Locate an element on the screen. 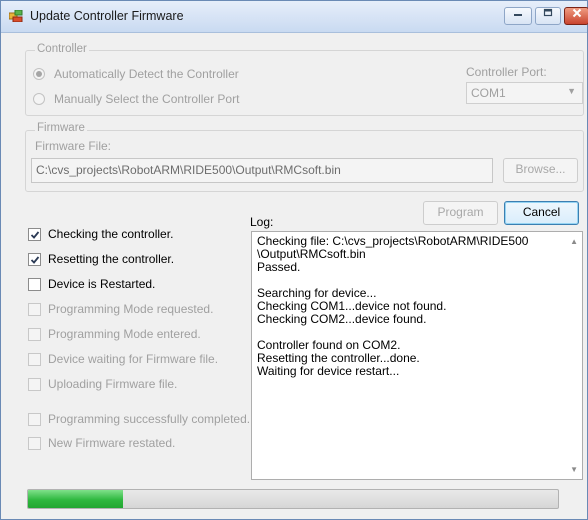 The height and width of the screenshot is (520, 588). close-icon is located at coordinates (576, 13).